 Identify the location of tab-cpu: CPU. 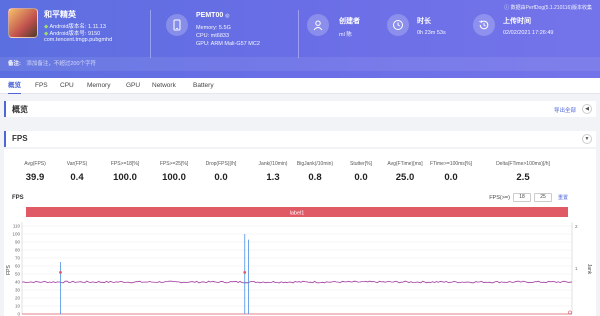
(67, 86).